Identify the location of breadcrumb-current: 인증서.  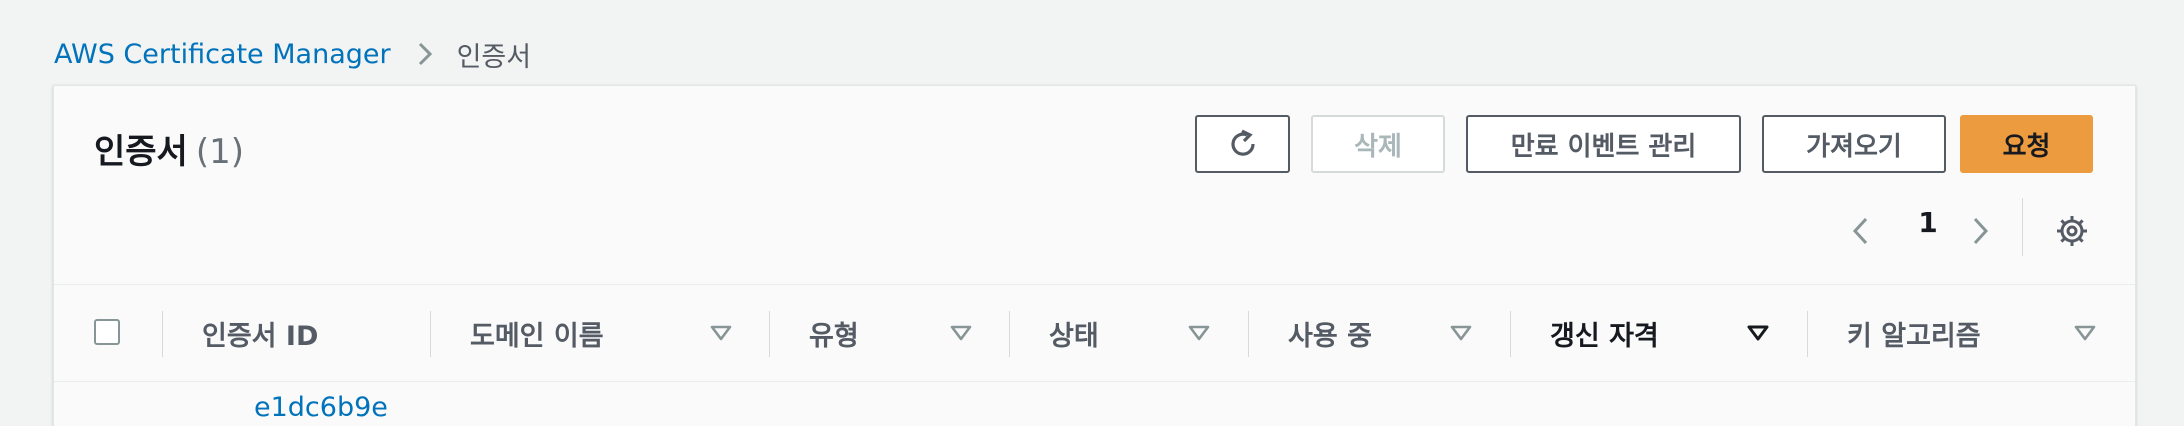
(494, 57).